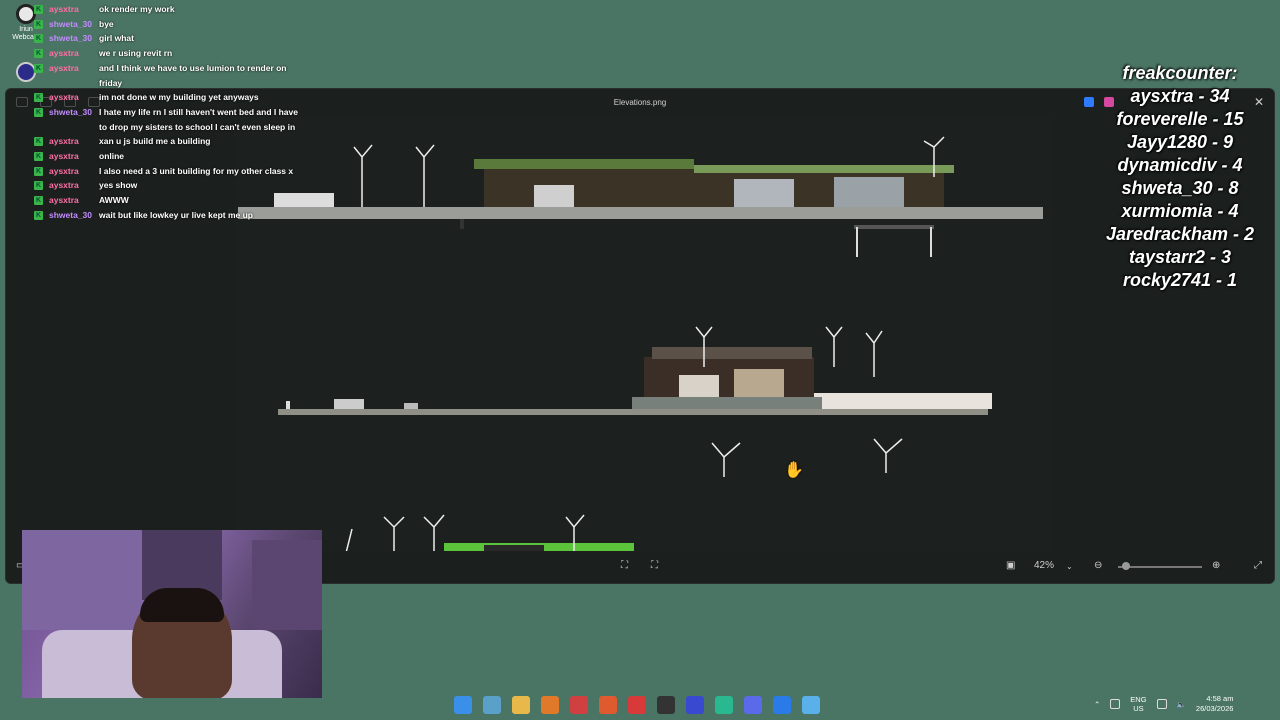 The image size is (1280, 720). Describe the element at coordinates (179, 97) in the screenshot. I see `chat-text: im not done w my building yet anyways` at that location.